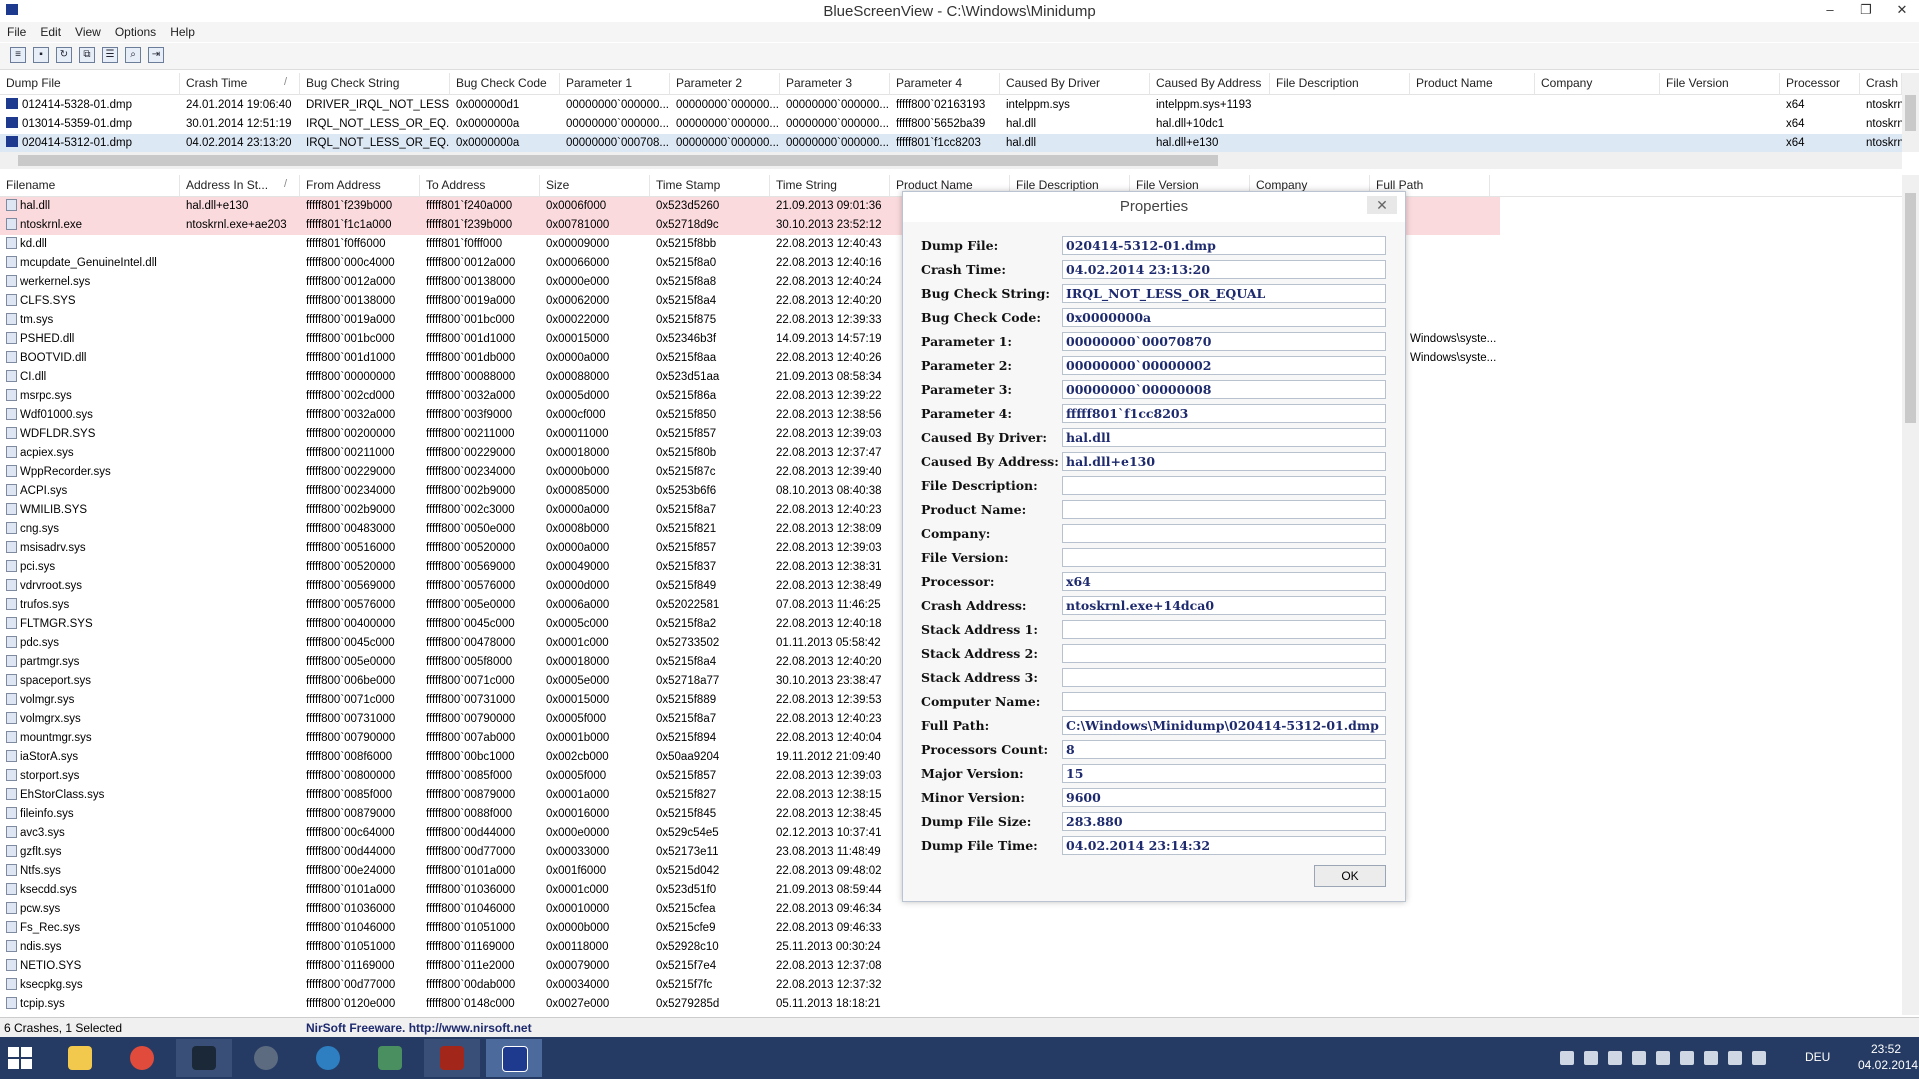  Describe the element at coordinates (514, 1058) in the screenshot. I see `bluescreenview-icon` at that location.